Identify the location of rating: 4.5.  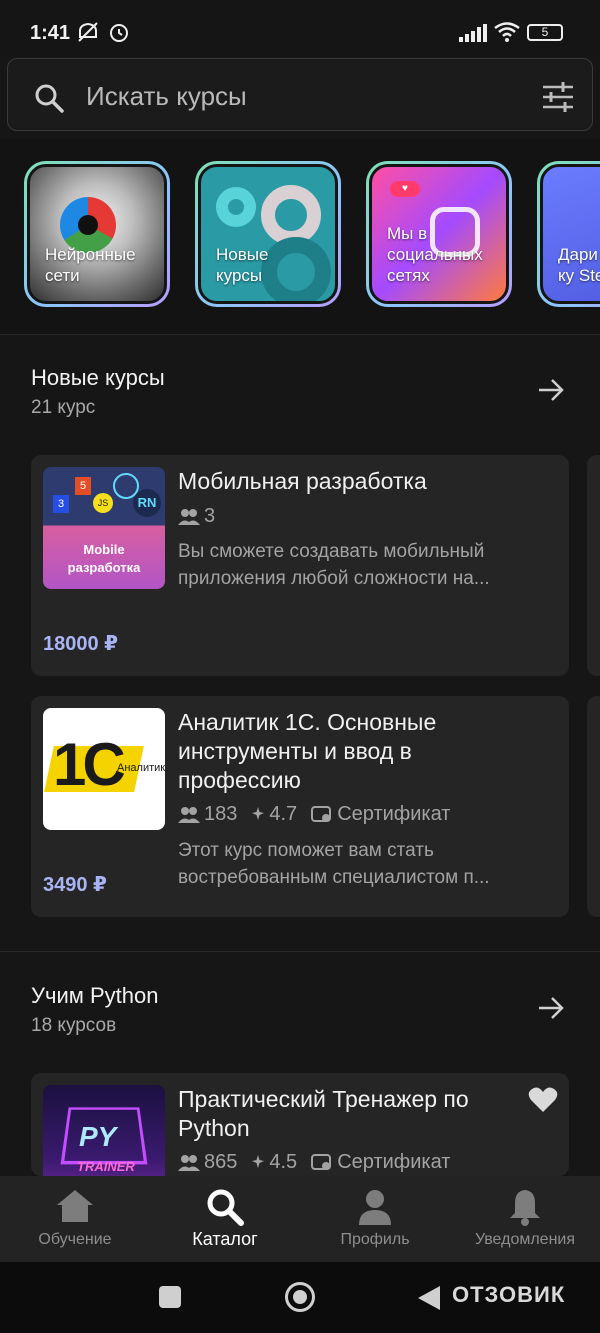
(274, 1162).